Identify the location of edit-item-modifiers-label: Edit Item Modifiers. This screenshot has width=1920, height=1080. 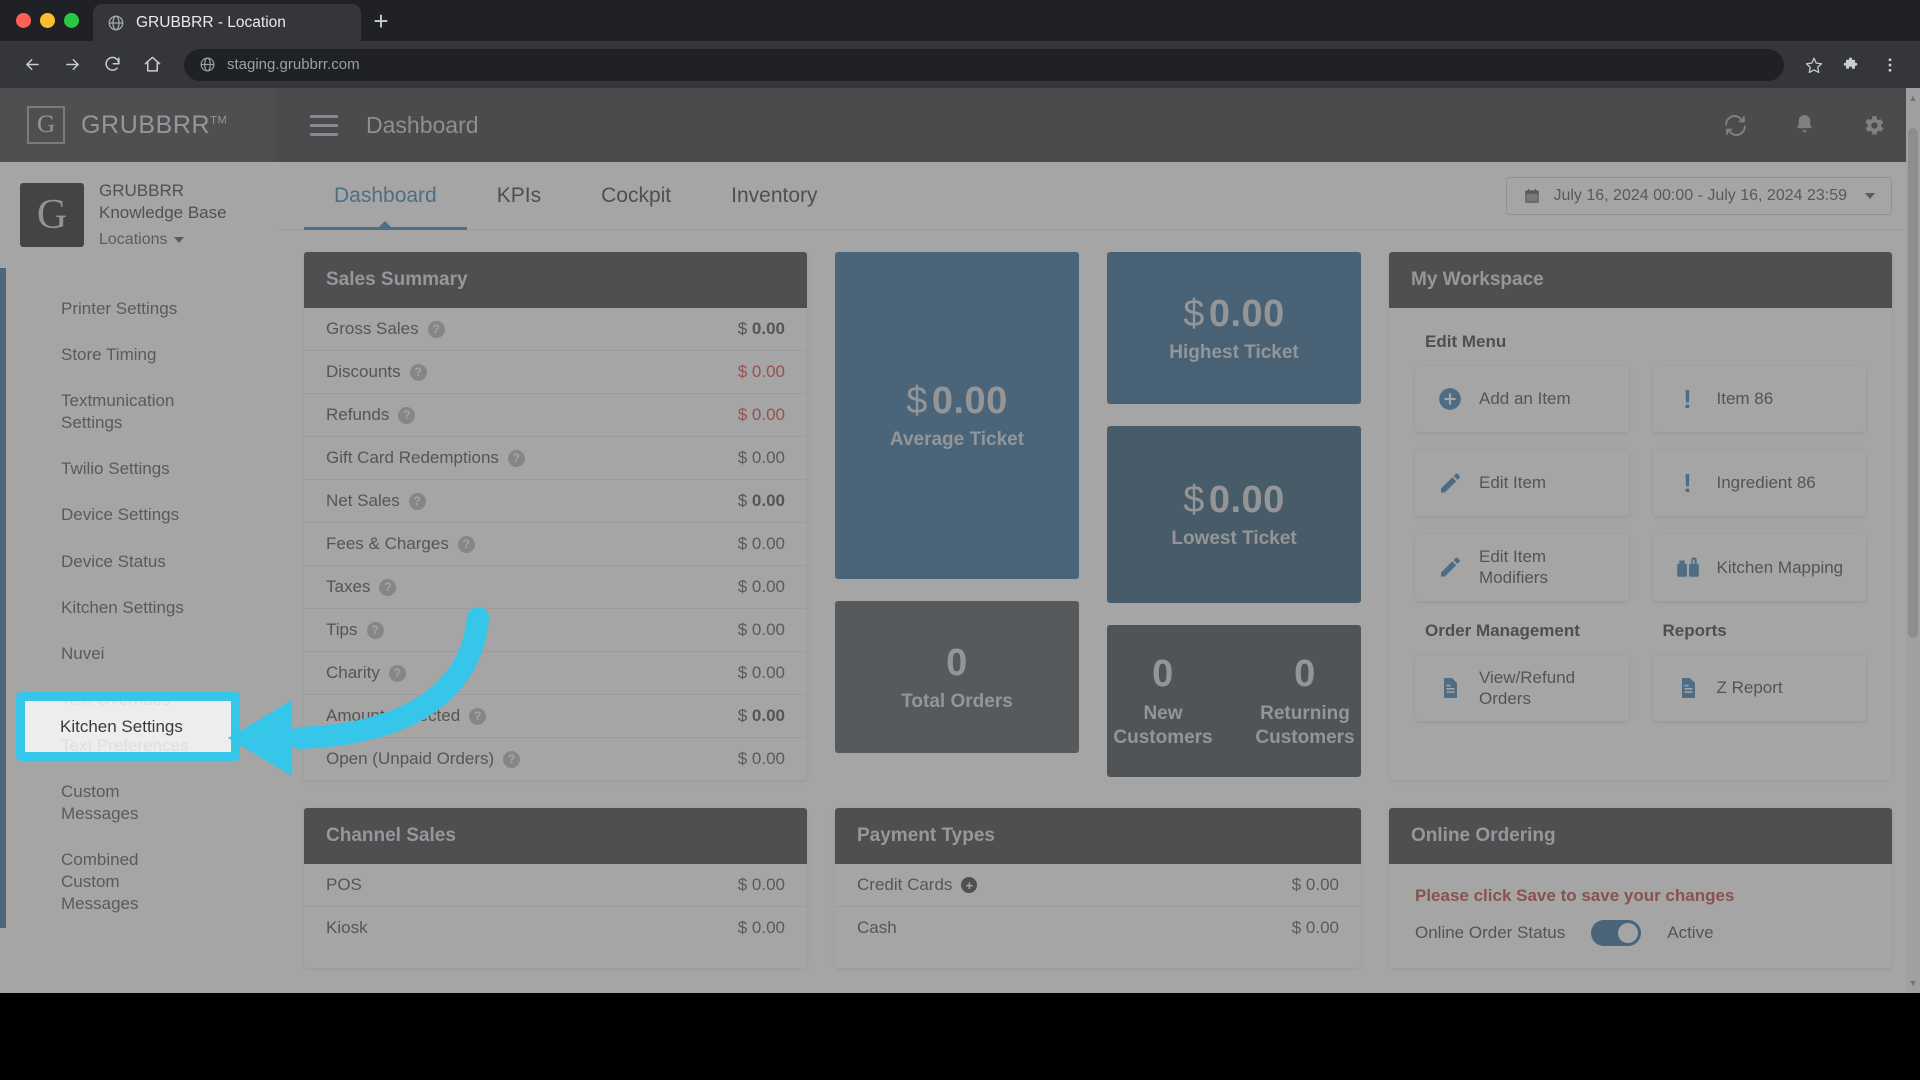
(1513, 567).